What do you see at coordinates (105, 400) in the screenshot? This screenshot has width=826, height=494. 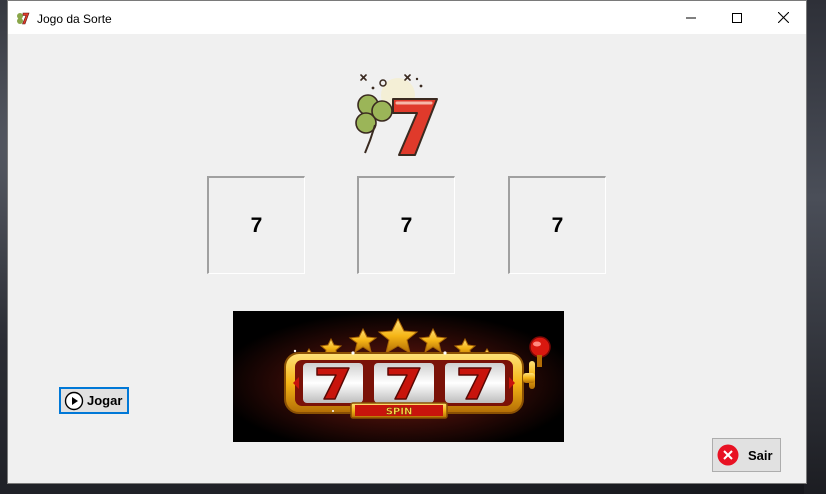 I see `play-button-label: Jogar` at bounding box center [105, 400].